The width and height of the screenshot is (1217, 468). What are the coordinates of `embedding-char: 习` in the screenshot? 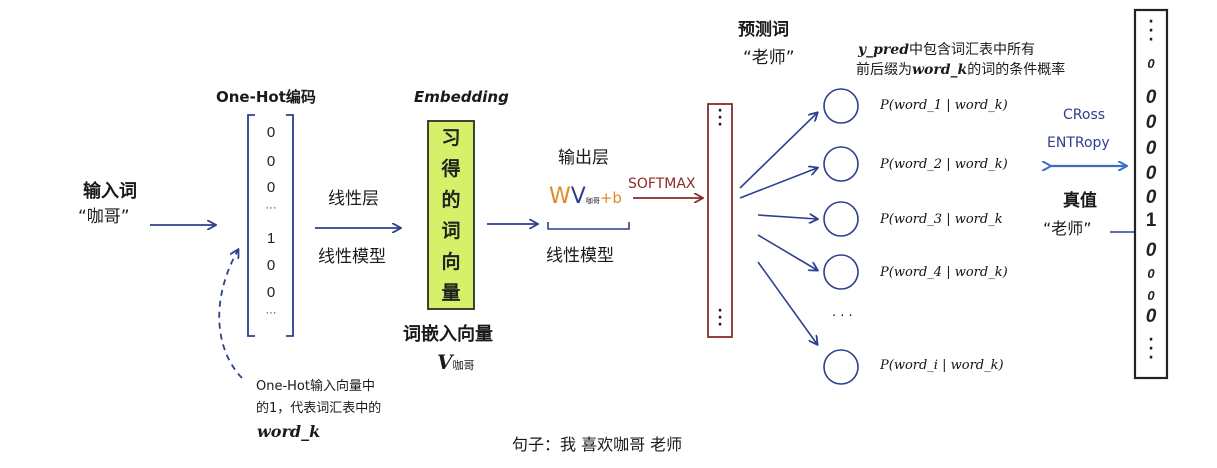 It's located at (451, 138).